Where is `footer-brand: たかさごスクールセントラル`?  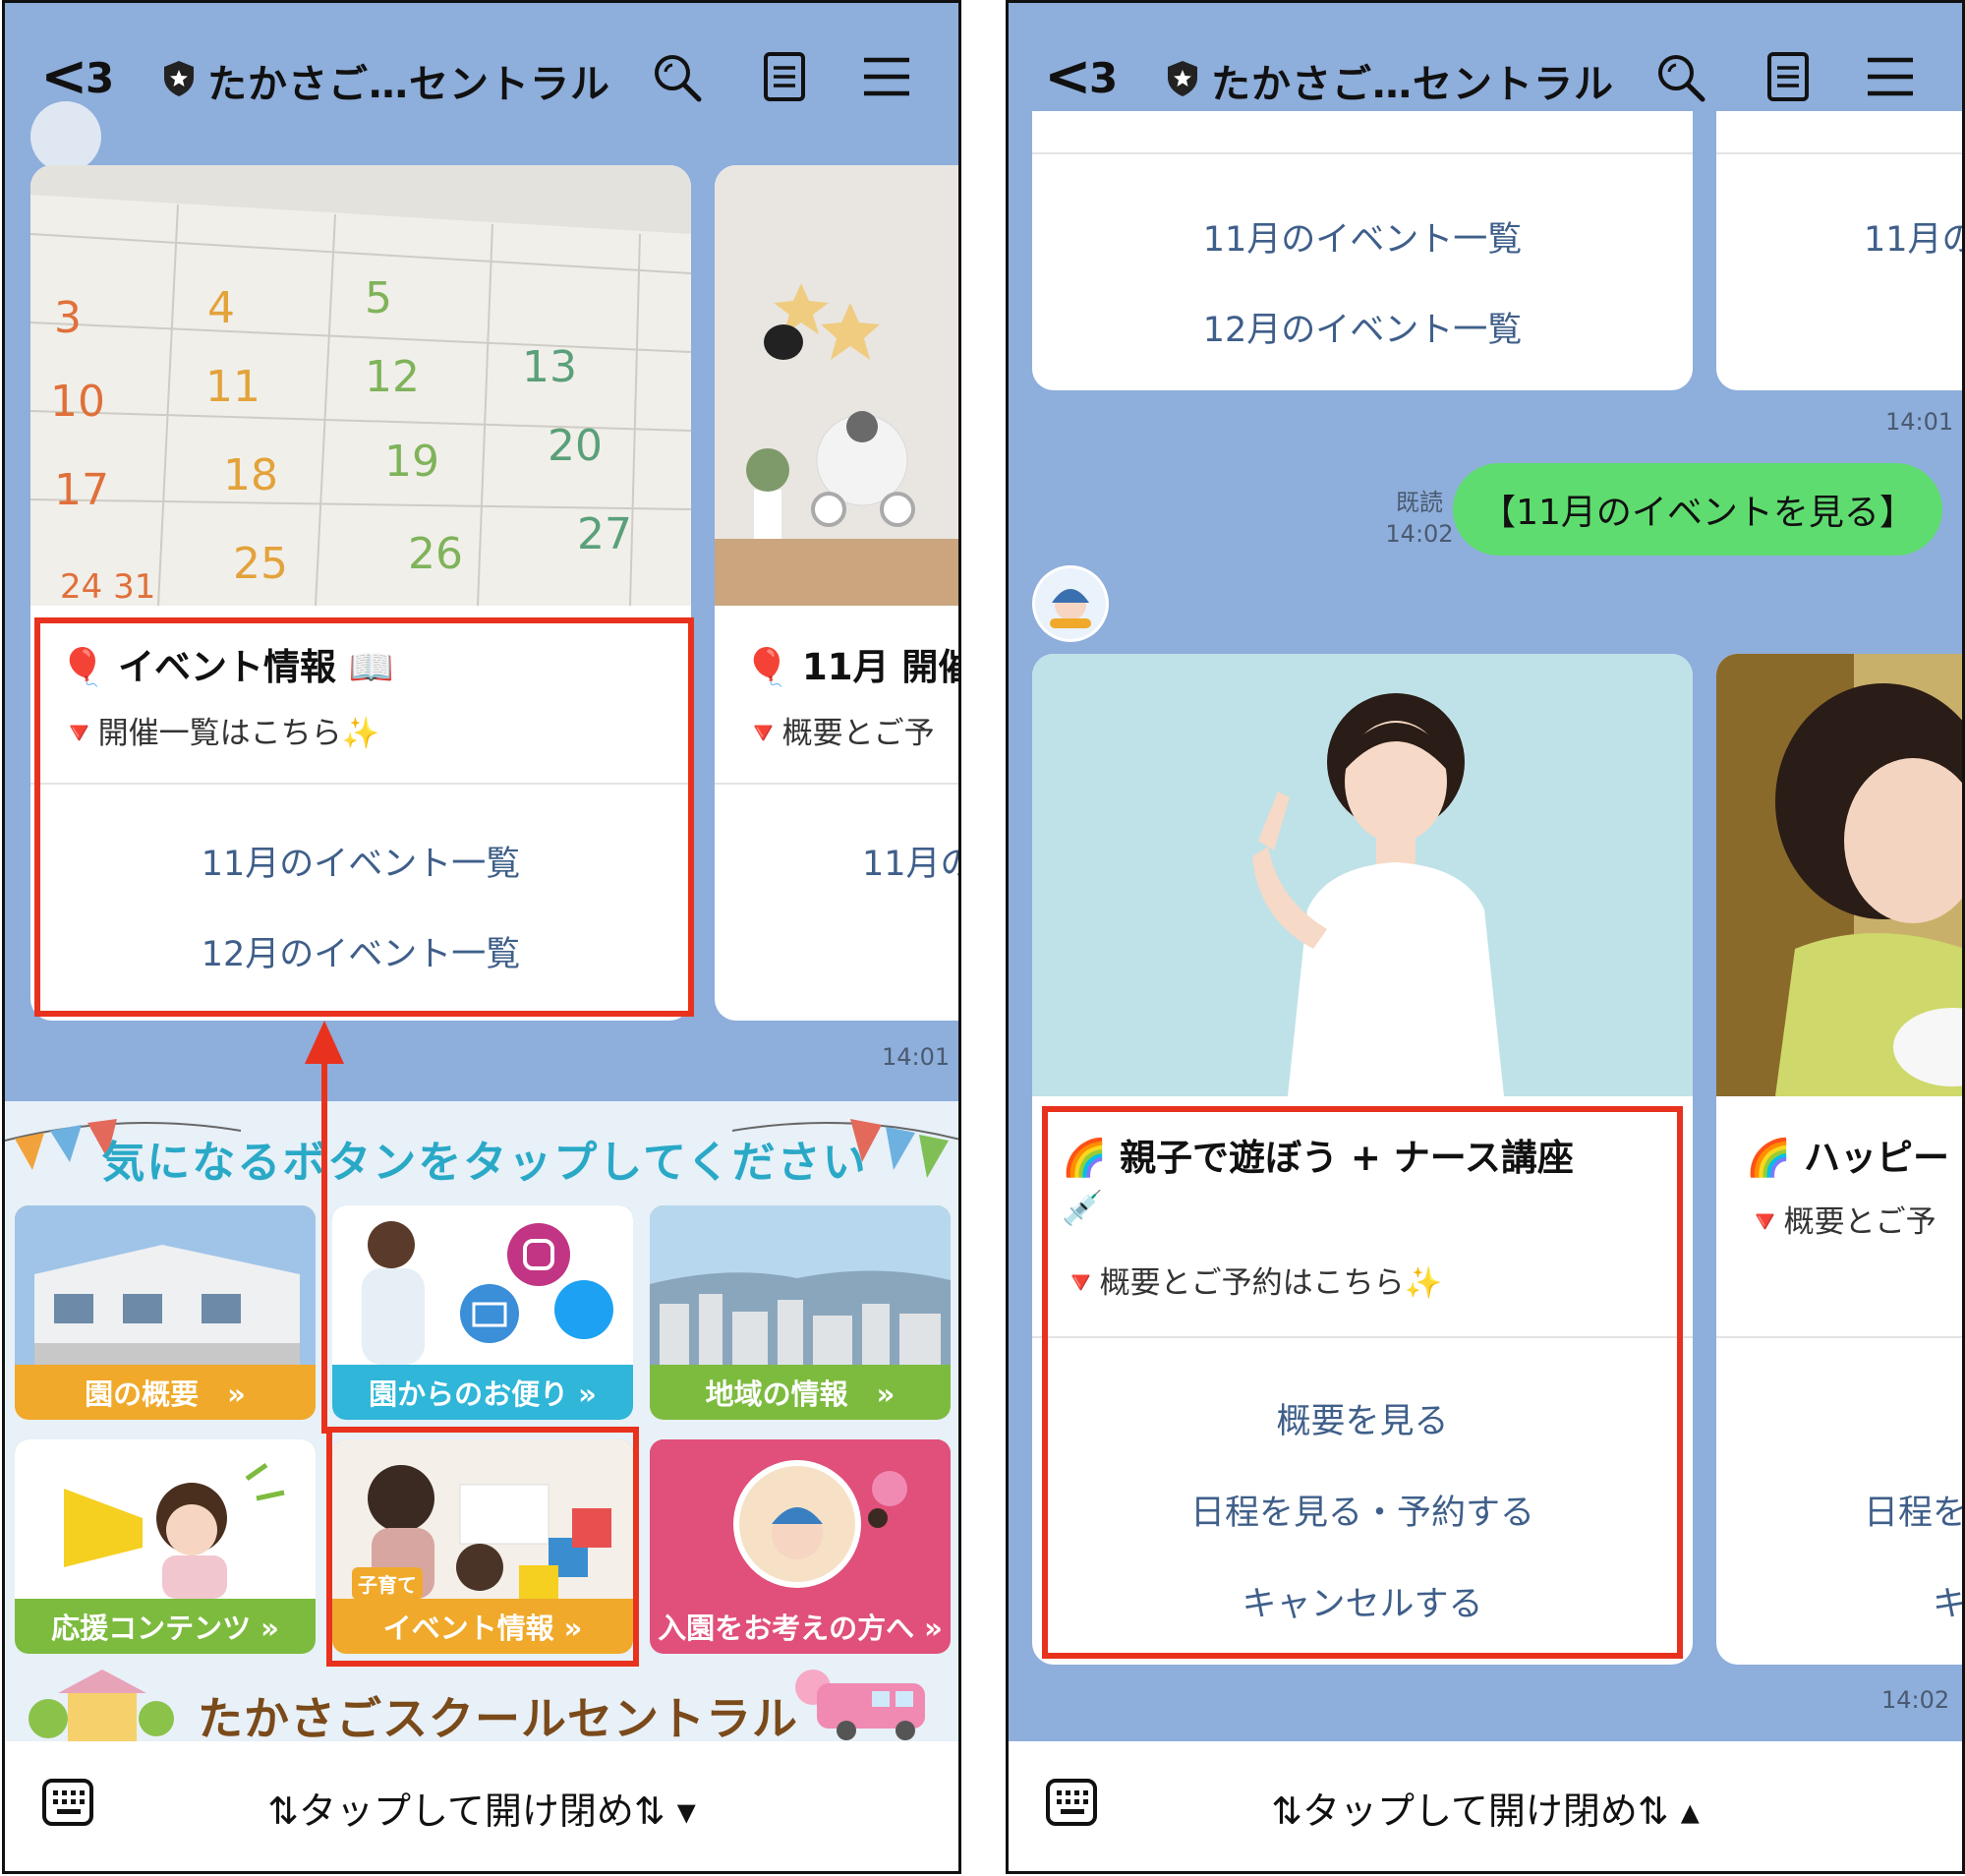
footer-brand: たかさごスクールセントラル is located at coordinates (498, 1718).